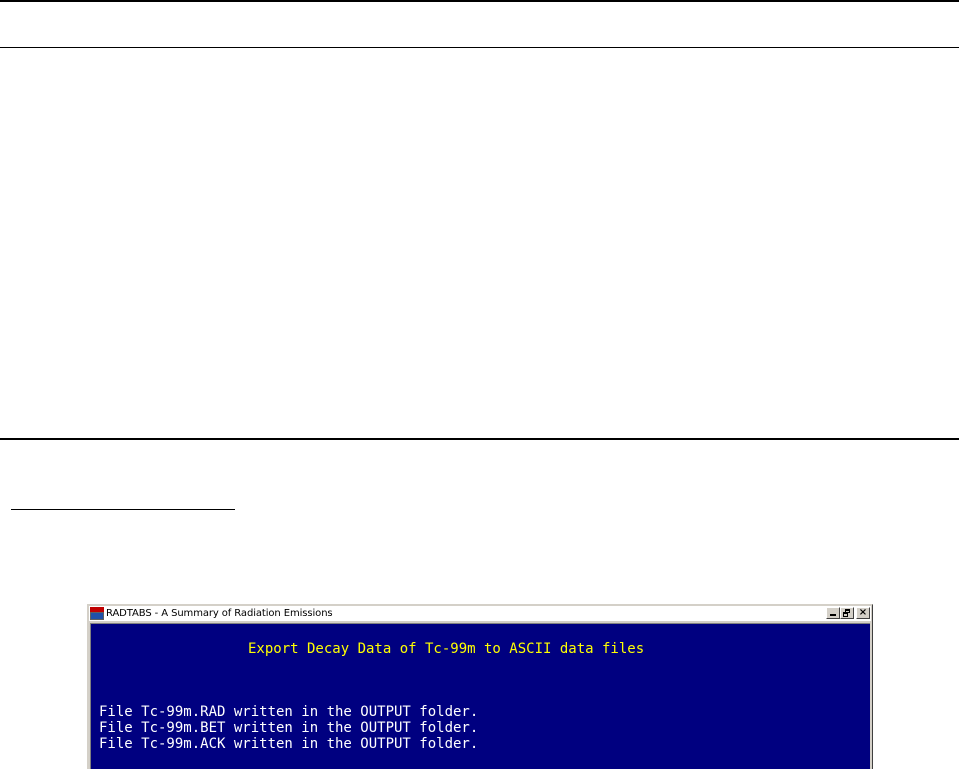 Image resolution: width=959 pixels, height=769 pixels. I want to click on header-rule, so click(479, 47).